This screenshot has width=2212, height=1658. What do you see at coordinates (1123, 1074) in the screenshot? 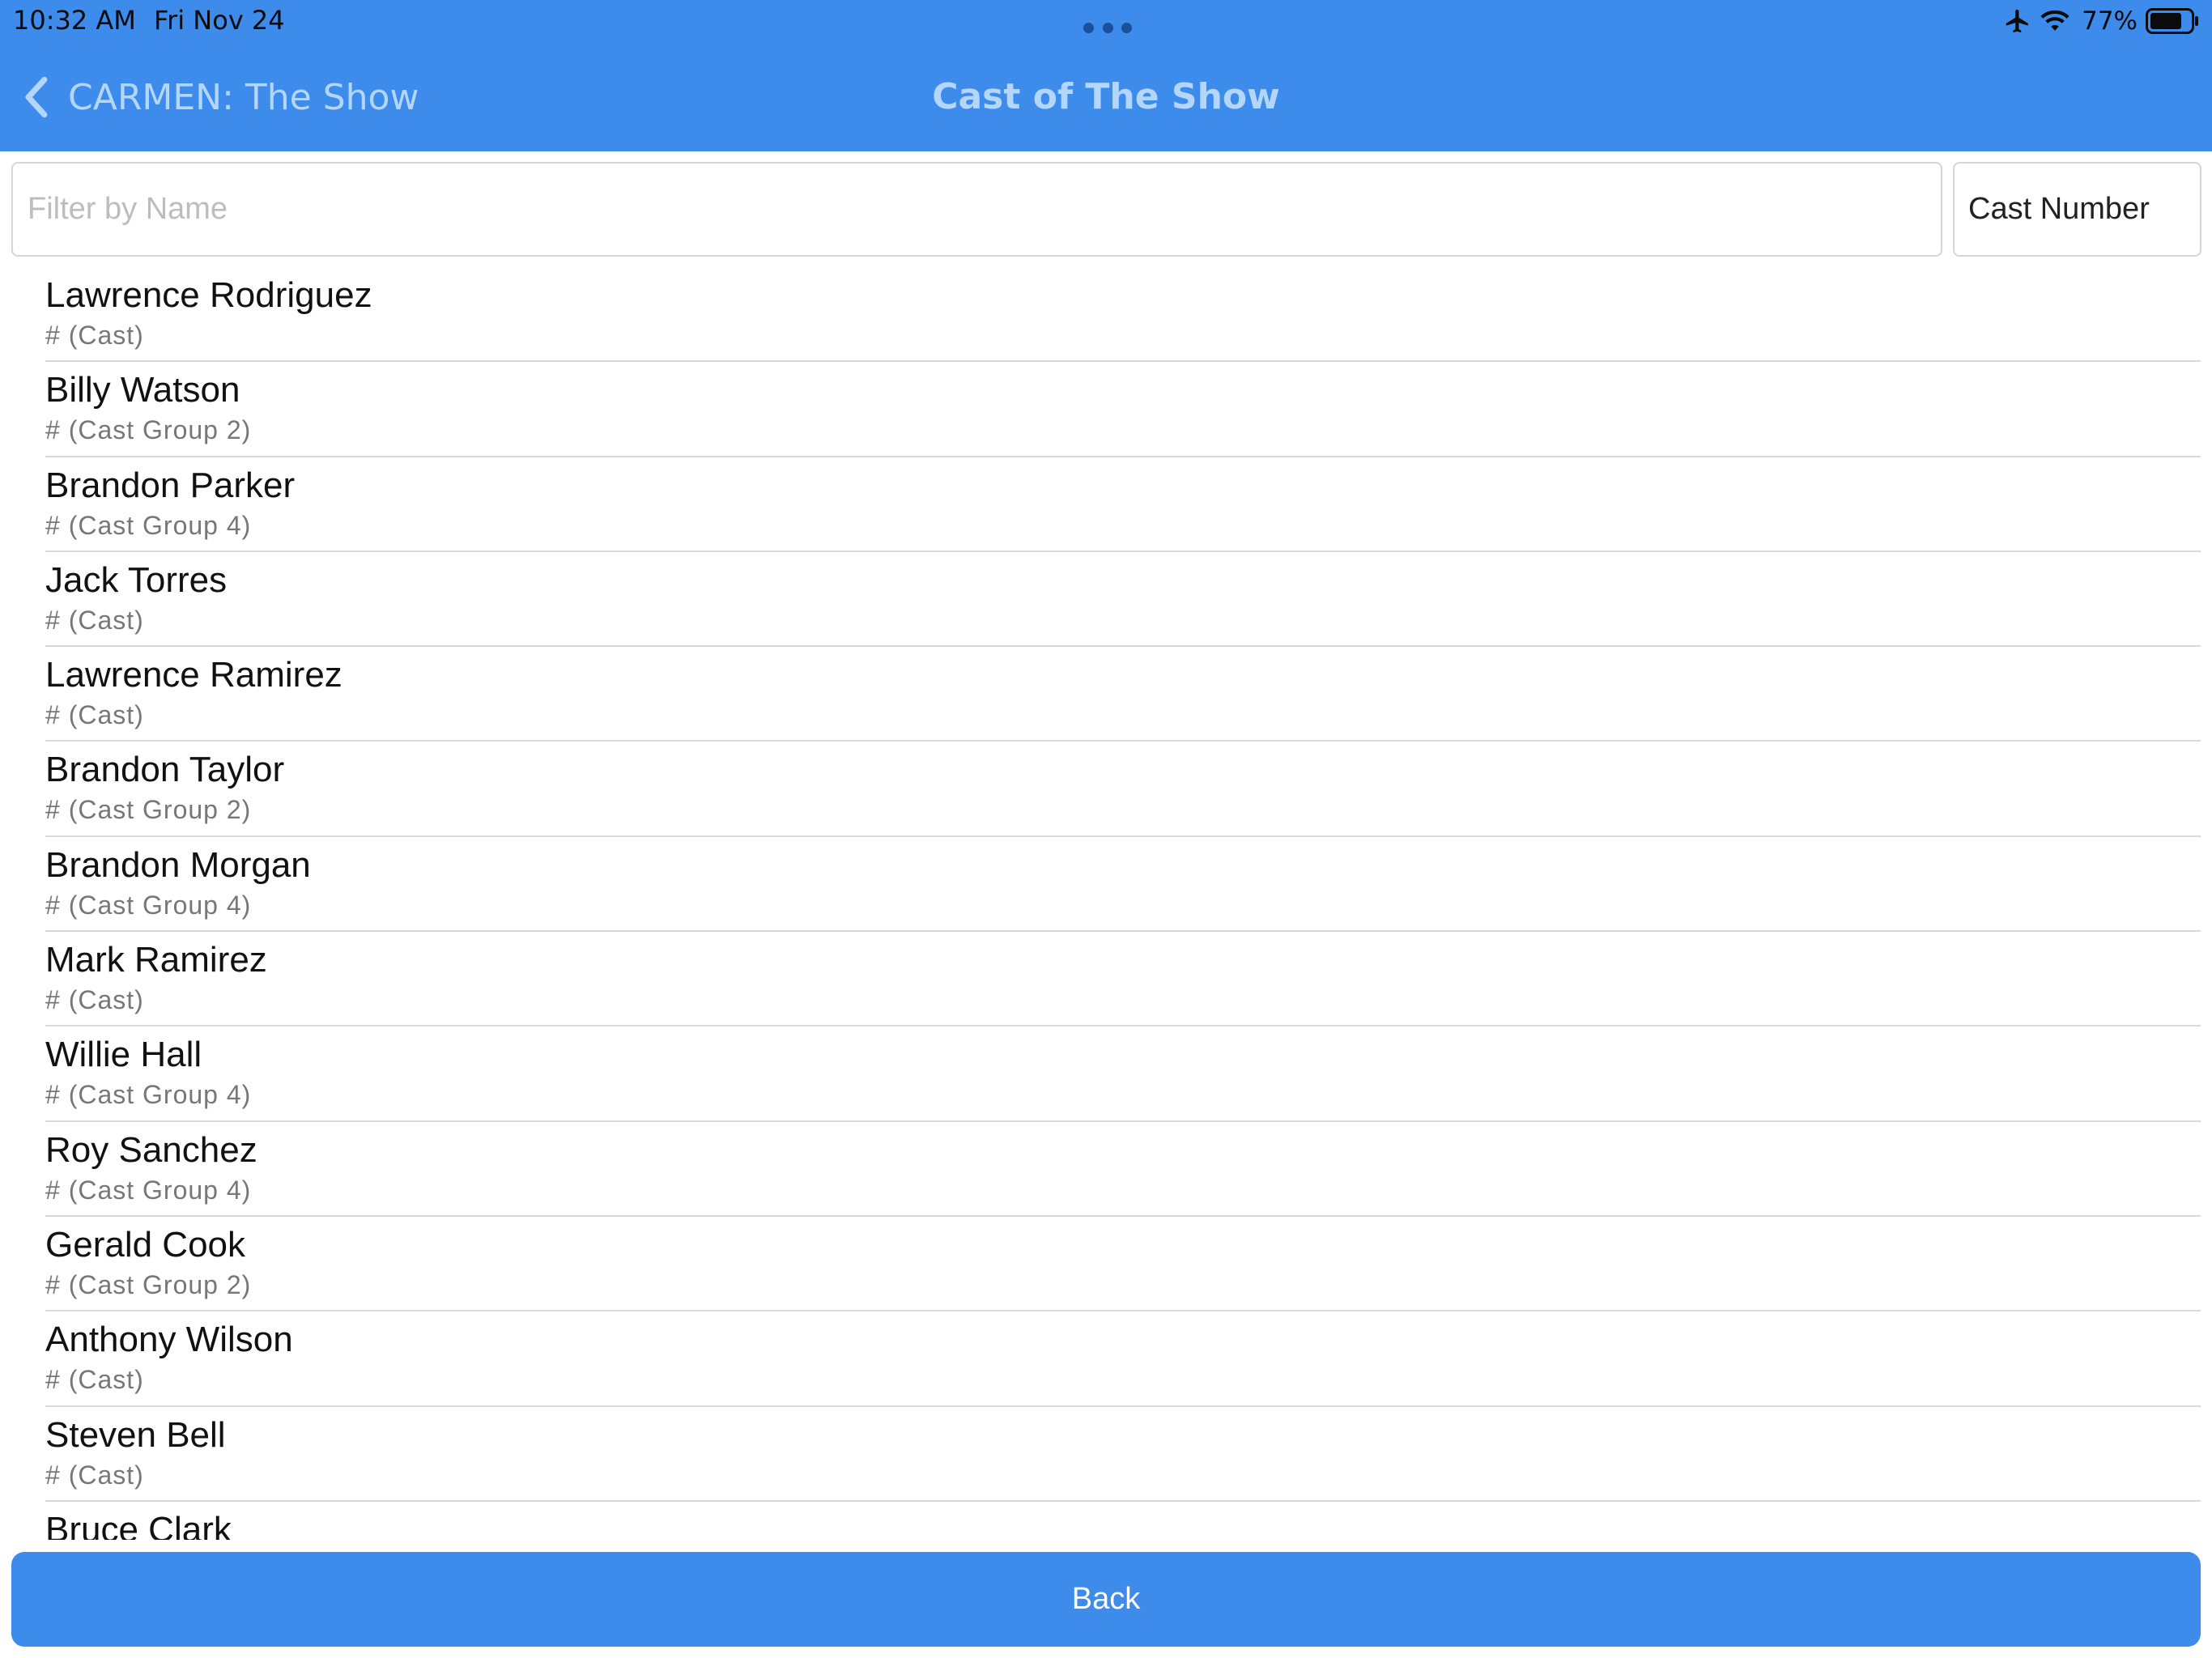
I see `cast-row: Willie Hall # (Cast Group 4)` at bounding box center [1123, 1074].